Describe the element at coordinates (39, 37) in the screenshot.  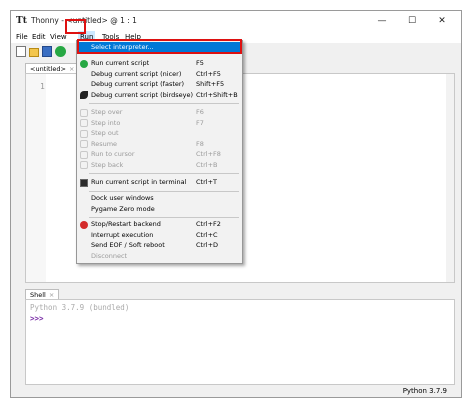
I see `menu-edit: Edit` at that location.